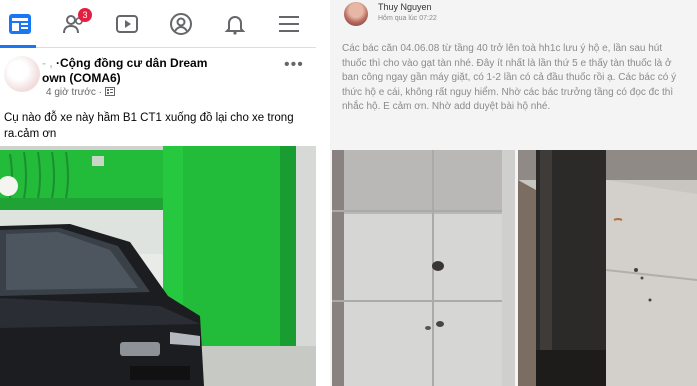 This screenshot has height=386, width=697. I want to click on post-time-text: 4 giờ trước ·, so click(74, 92).